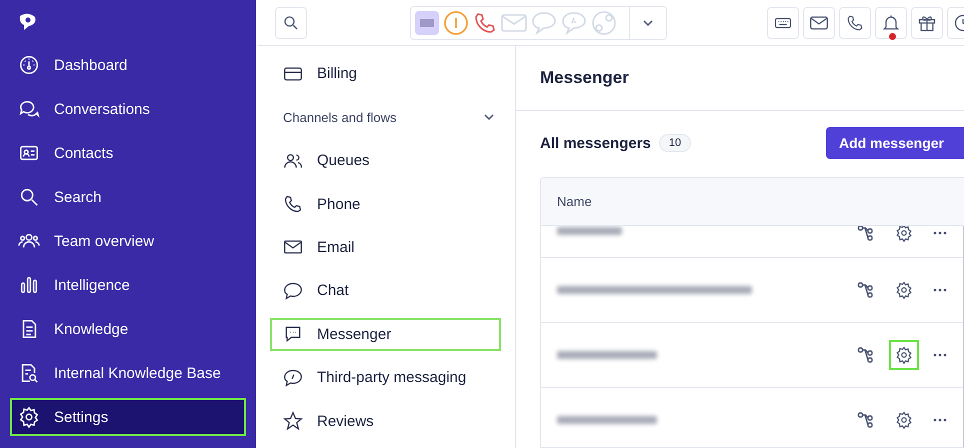 Image resolution: width=964 pixels, height=448 pixels. I want to click on sidebar-item: Contacts, so click(128, 153).